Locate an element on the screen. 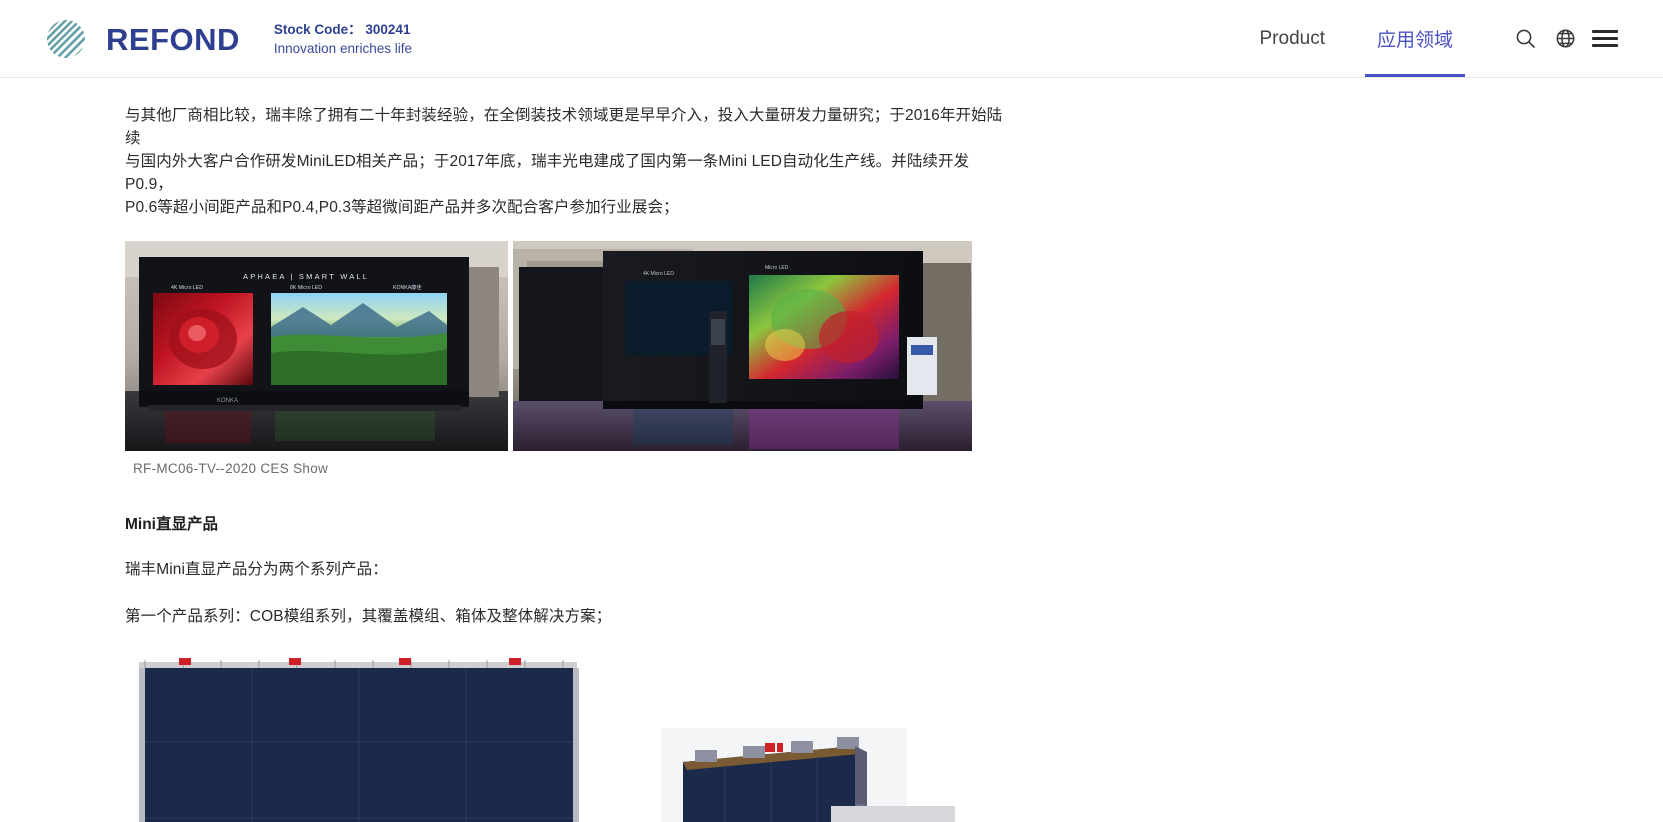 Image resolution: width=1663 pixels, height=822 pixels. series-intro-text: 瑞丰Mini直显产品分为两个系列产品： is located at coordinates (256, 569).